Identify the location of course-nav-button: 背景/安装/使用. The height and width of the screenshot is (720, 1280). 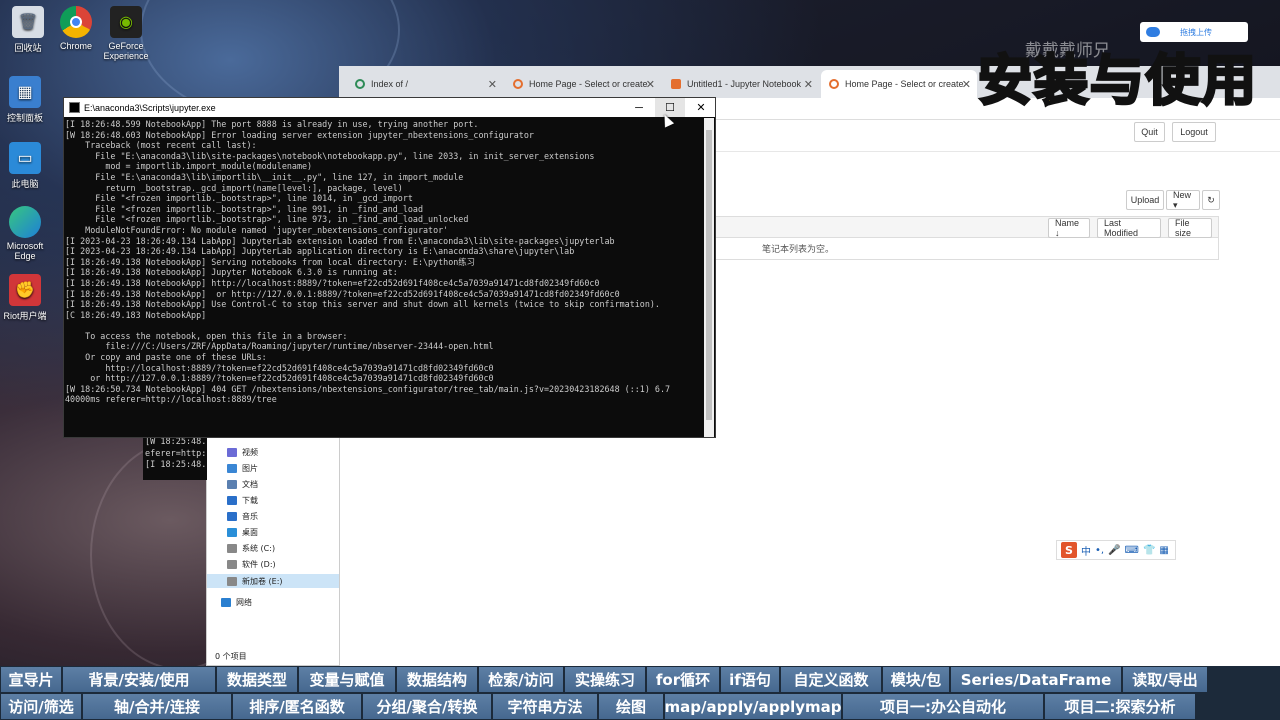
(139, 679).